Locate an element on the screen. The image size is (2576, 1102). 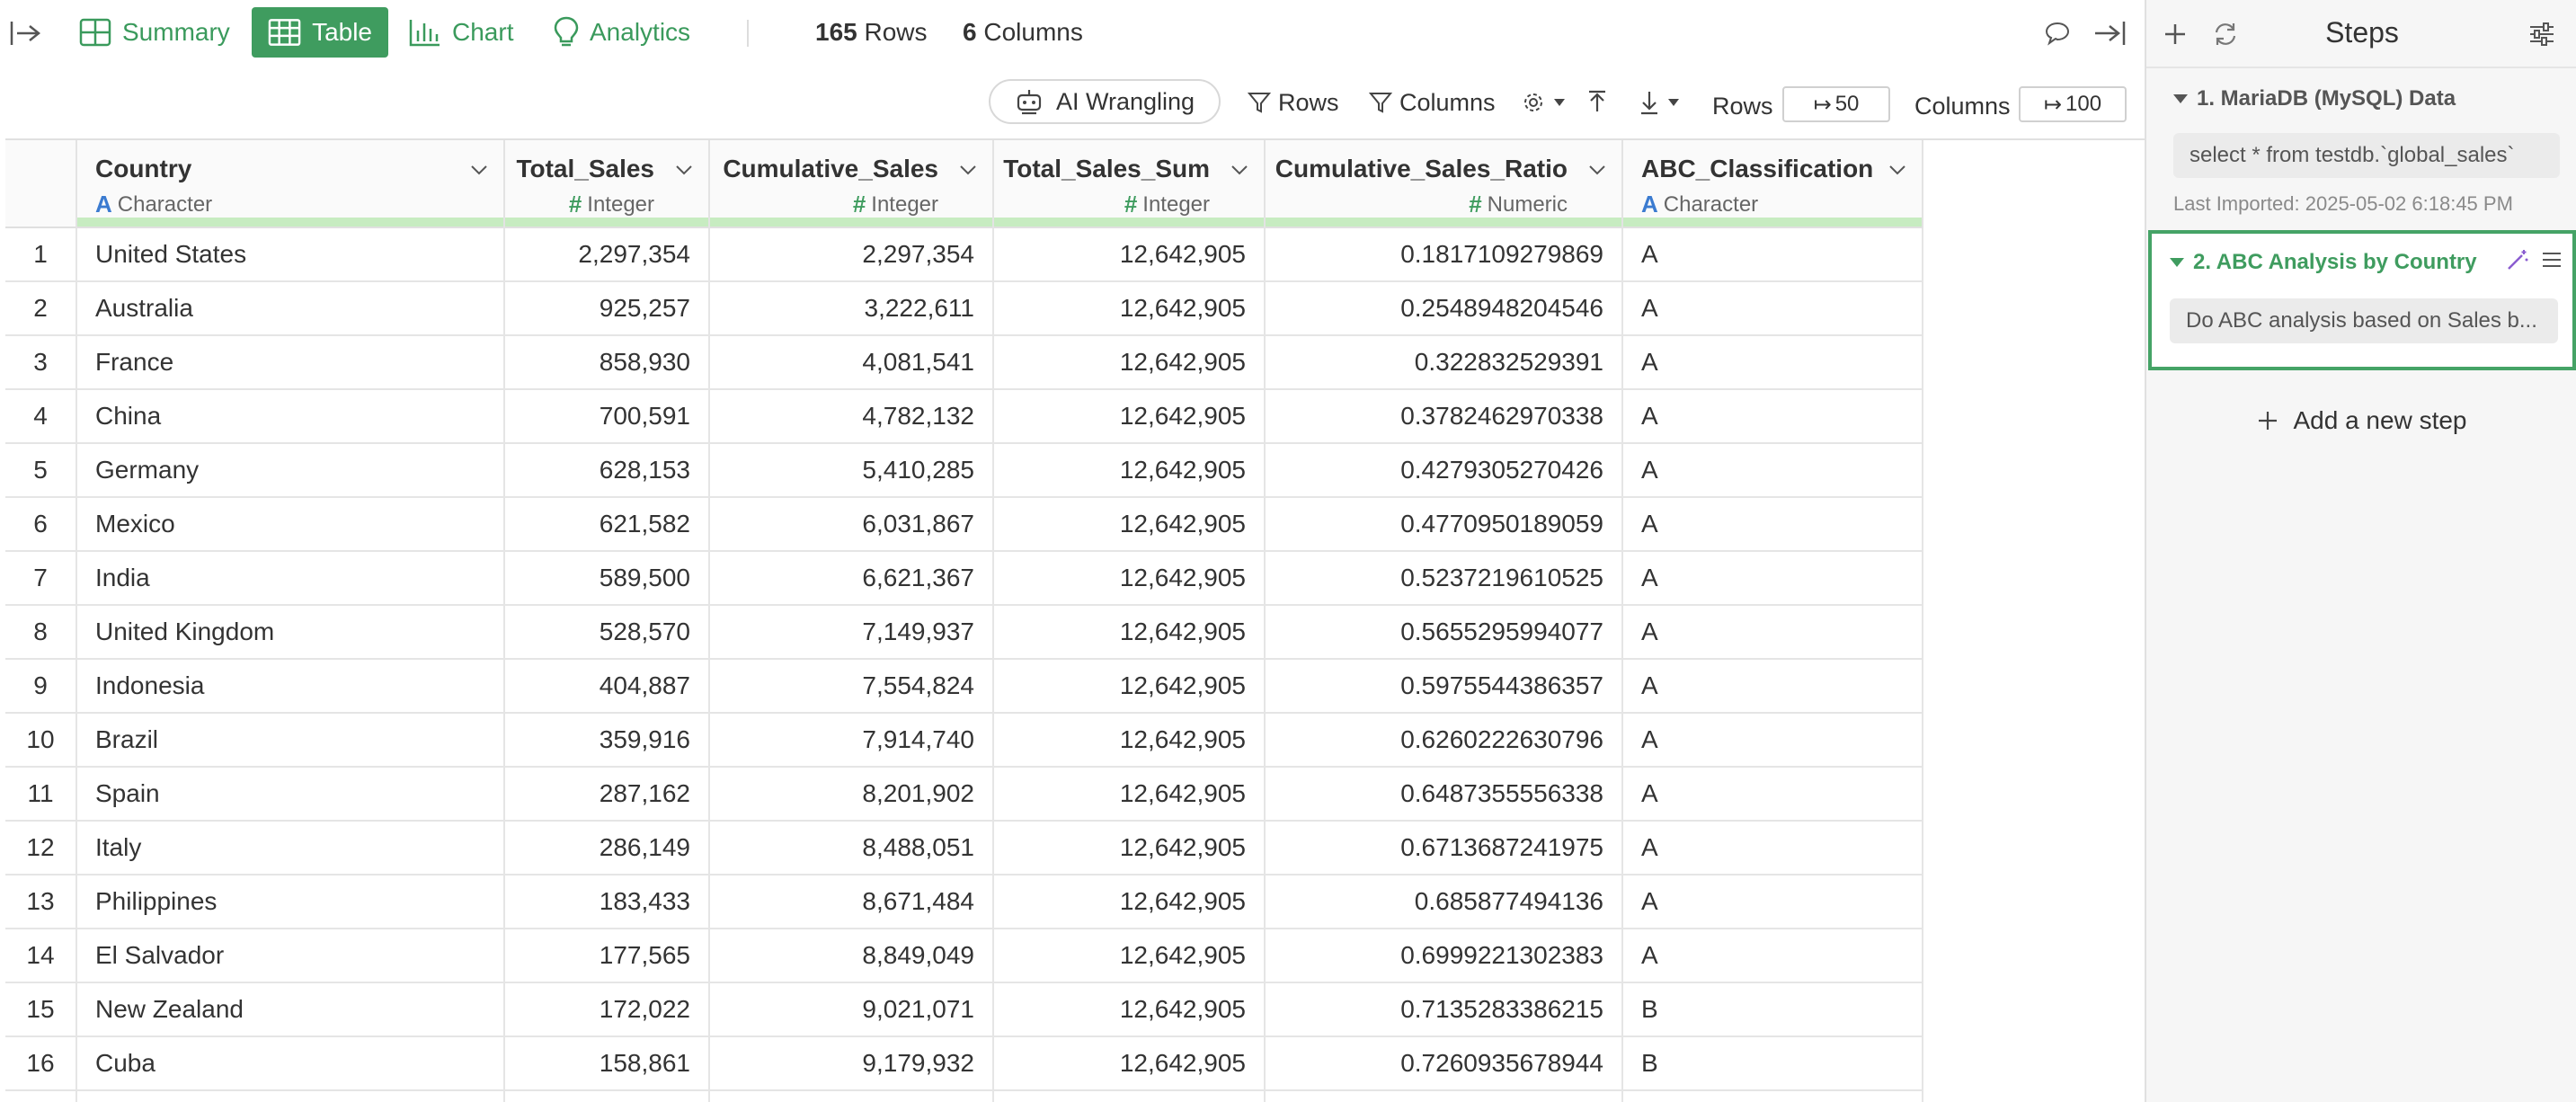
ai-wrangling-button: AI Wrangling is located at coordinates (1105, 101).